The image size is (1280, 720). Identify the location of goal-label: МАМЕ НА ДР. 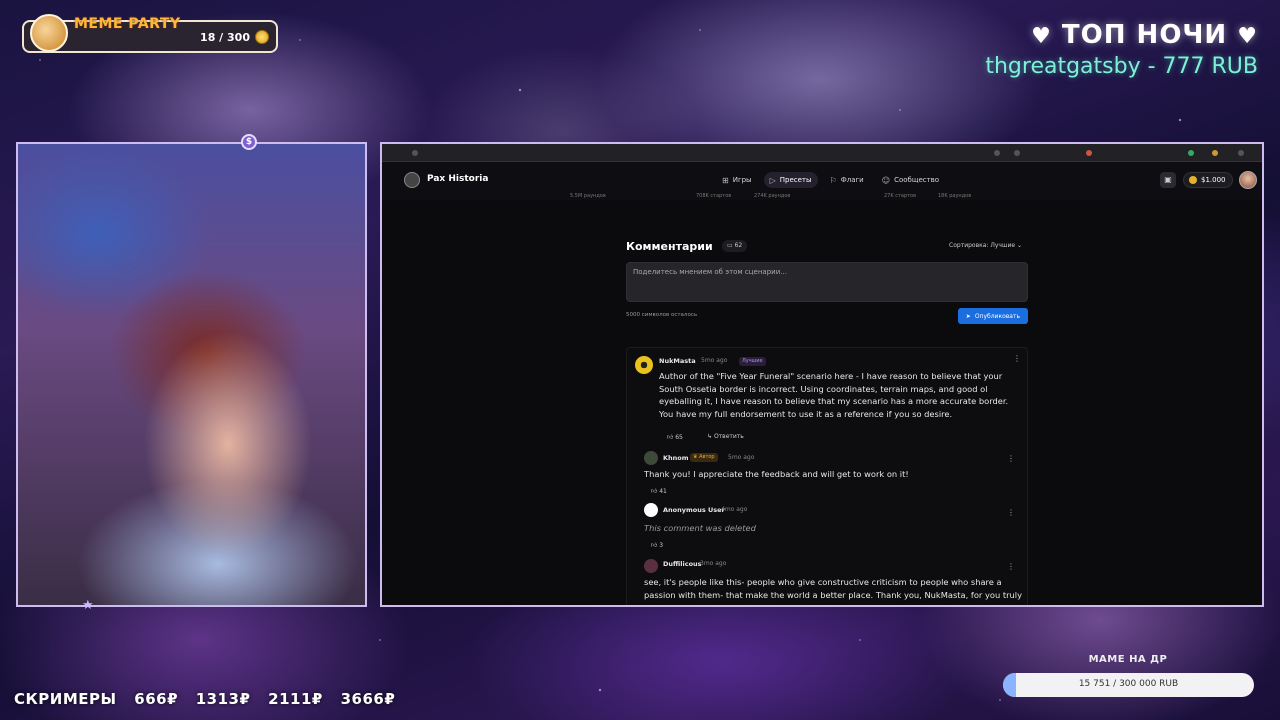
(1128, 659).